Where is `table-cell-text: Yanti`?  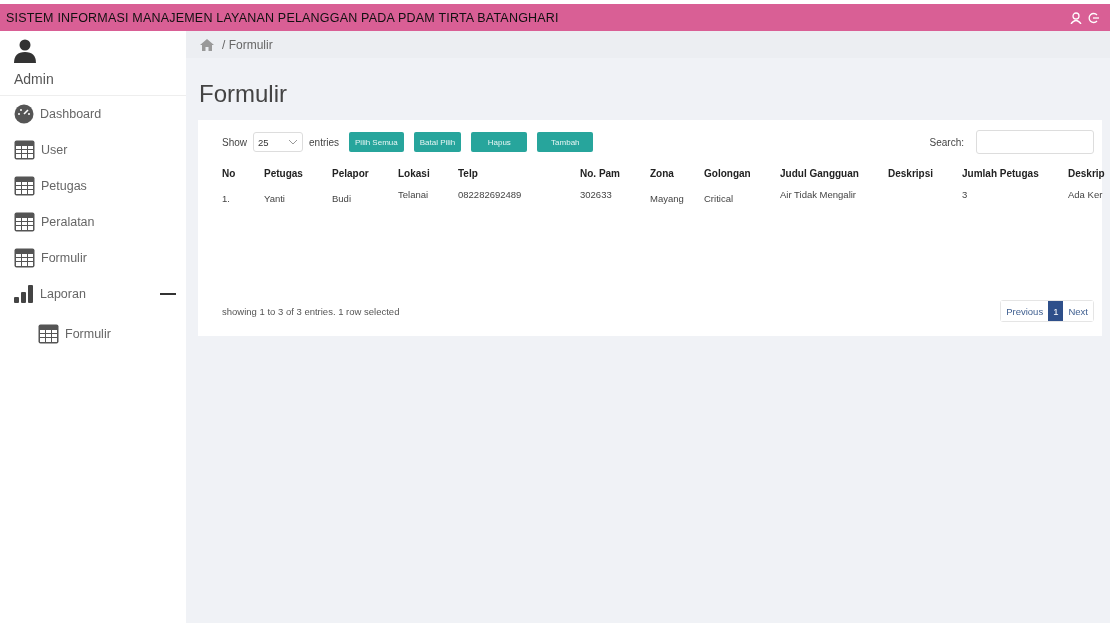 table-cell-text: Yanti is located at coordinates (275, 198).